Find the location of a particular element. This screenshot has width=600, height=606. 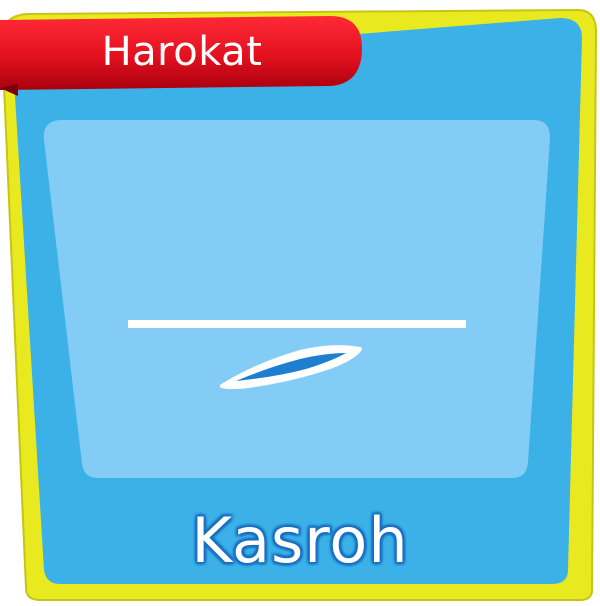

baseline-line is located at coordinates (297, 324).